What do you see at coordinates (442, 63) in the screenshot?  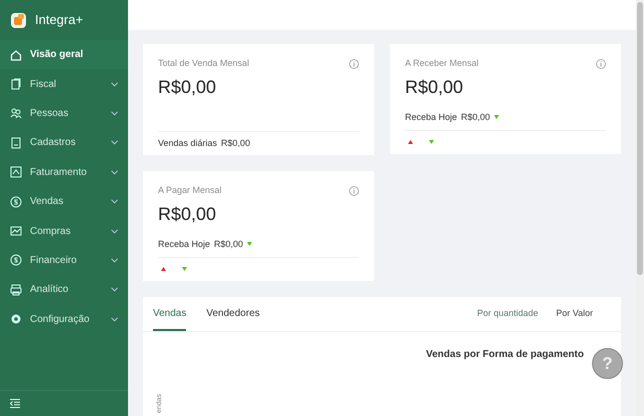 I see `card-title: A Receber Mensal` at bounding box center [442, 63].